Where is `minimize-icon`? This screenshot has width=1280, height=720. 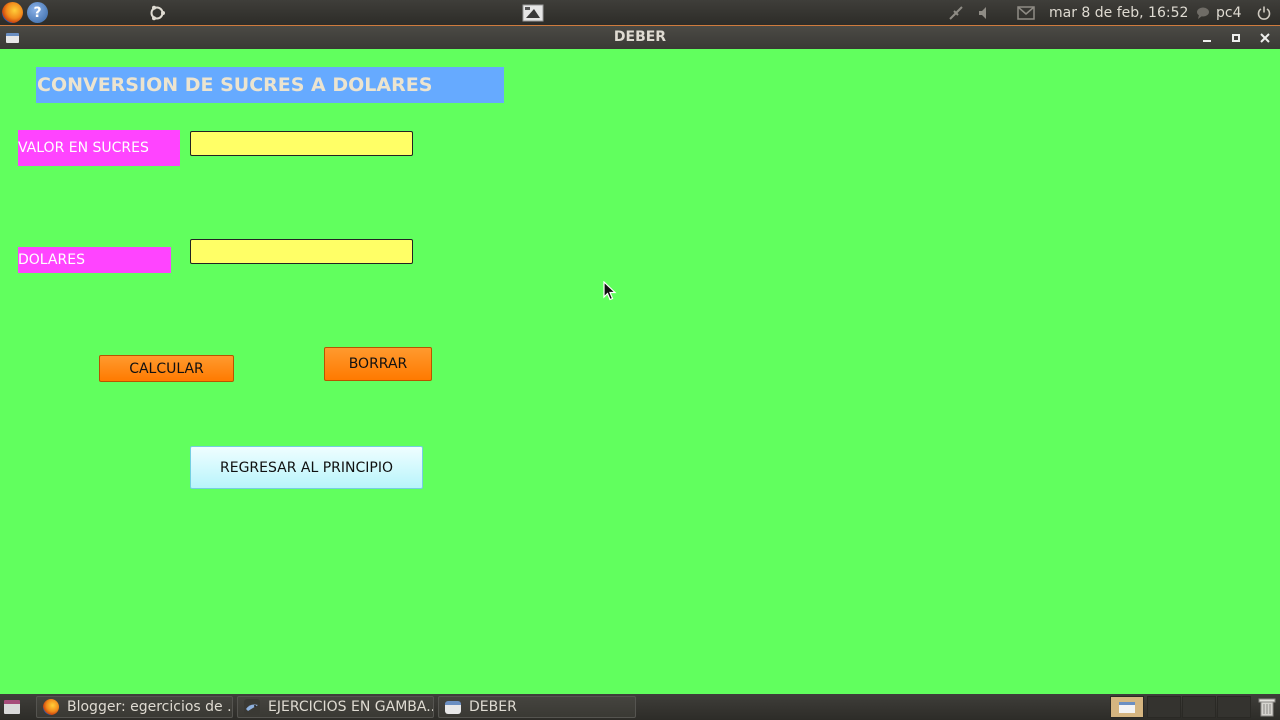
minimize-icon is located at coordinates (1207, 37).